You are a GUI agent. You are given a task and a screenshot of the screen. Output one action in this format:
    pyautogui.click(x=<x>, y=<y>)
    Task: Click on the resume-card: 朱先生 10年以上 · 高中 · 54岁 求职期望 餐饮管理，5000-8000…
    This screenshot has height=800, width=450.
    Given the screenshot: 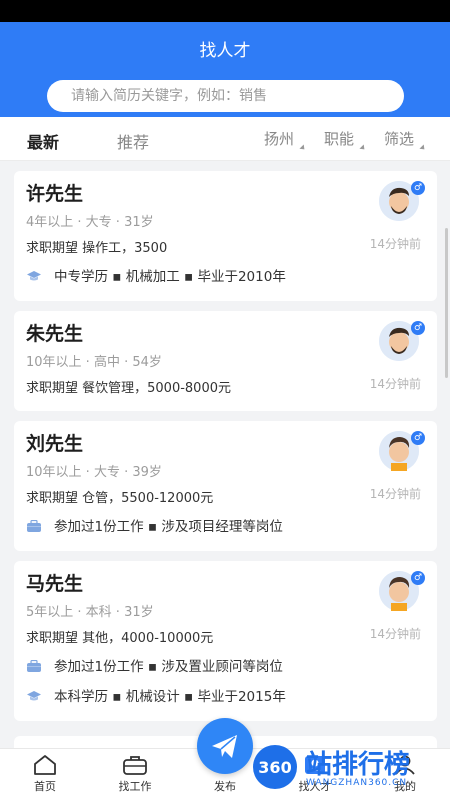 What is the action you would take?
    pyautogui.click(x=225, y=361)
    